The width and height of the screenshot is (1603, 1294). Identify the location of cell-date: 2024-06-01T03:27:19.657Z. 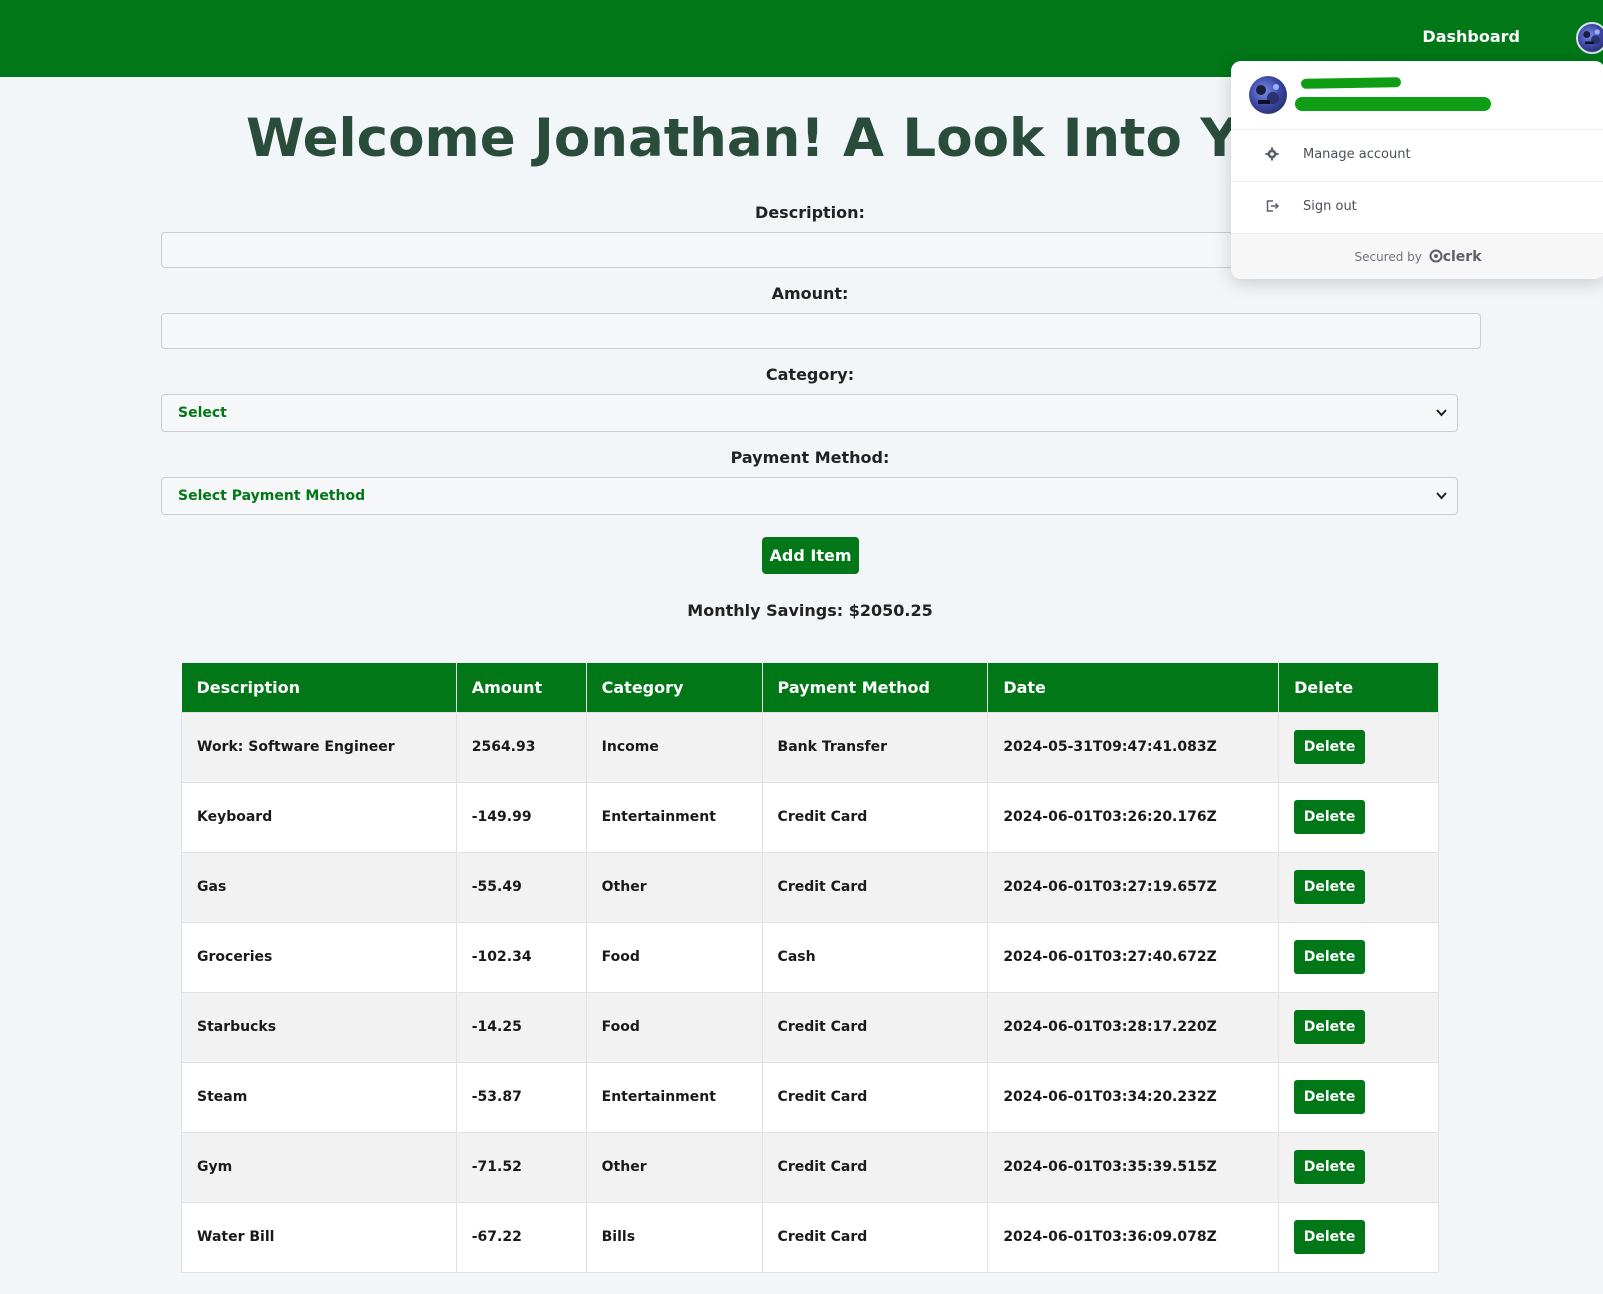
(1133, 887).